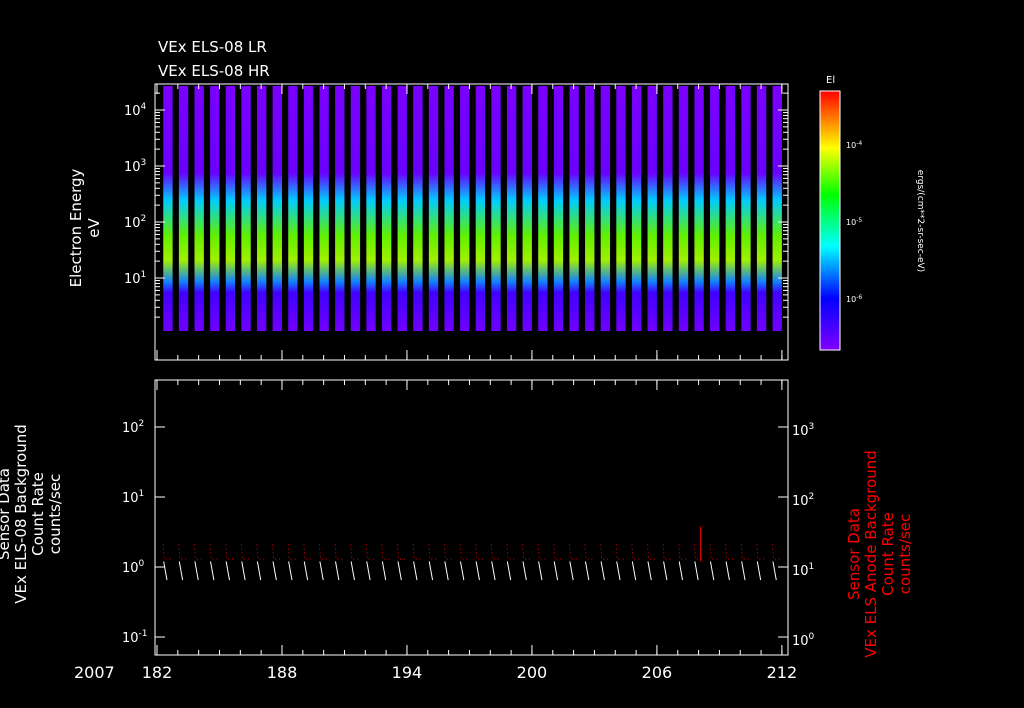 The image size is (1024, 708). What do you see at coordinates (133, 427) in the screenshot?
I see `left-y-tick-label: 102` at bounding box center [133, 427].